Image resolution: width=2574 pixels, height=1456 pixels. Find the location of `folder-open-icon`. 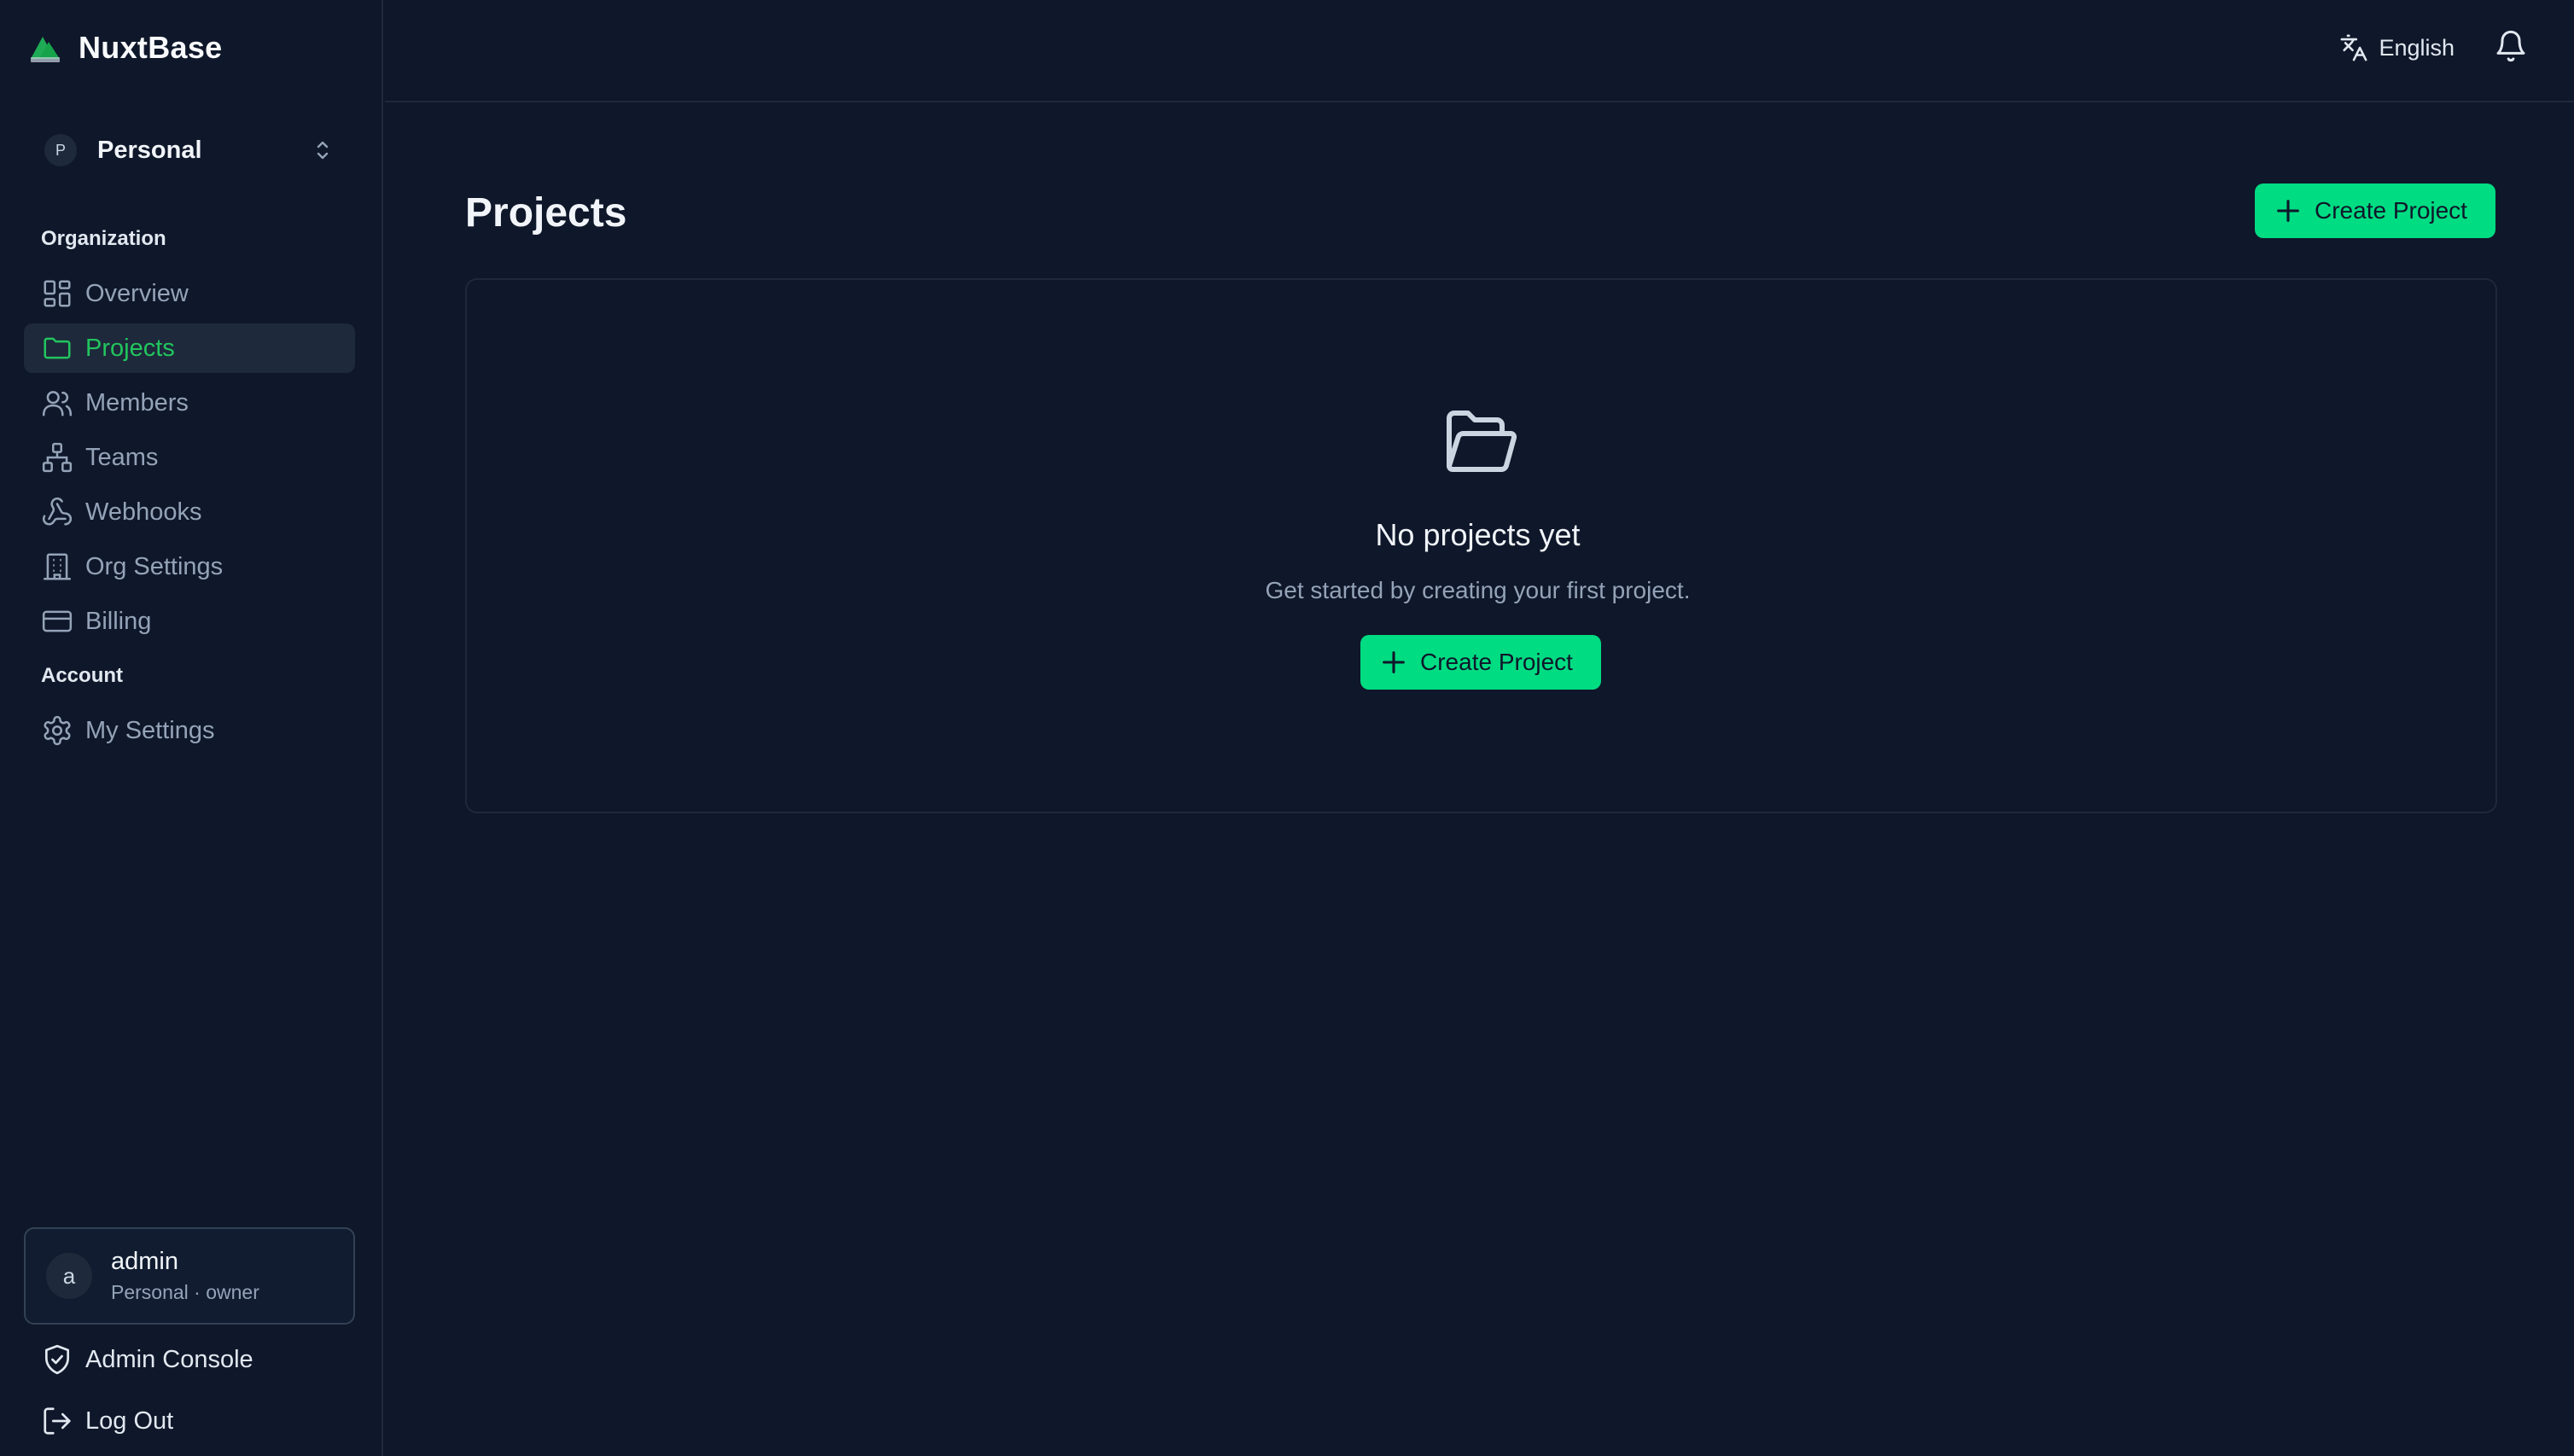

folder-open-icon is located at coordinates (1482, 442).